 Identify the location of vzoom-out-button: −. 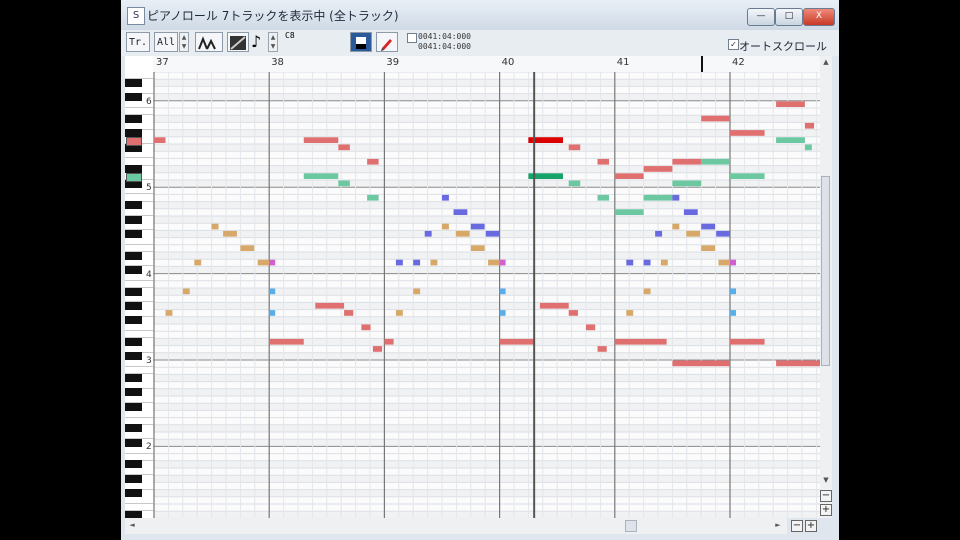
(826, 496).